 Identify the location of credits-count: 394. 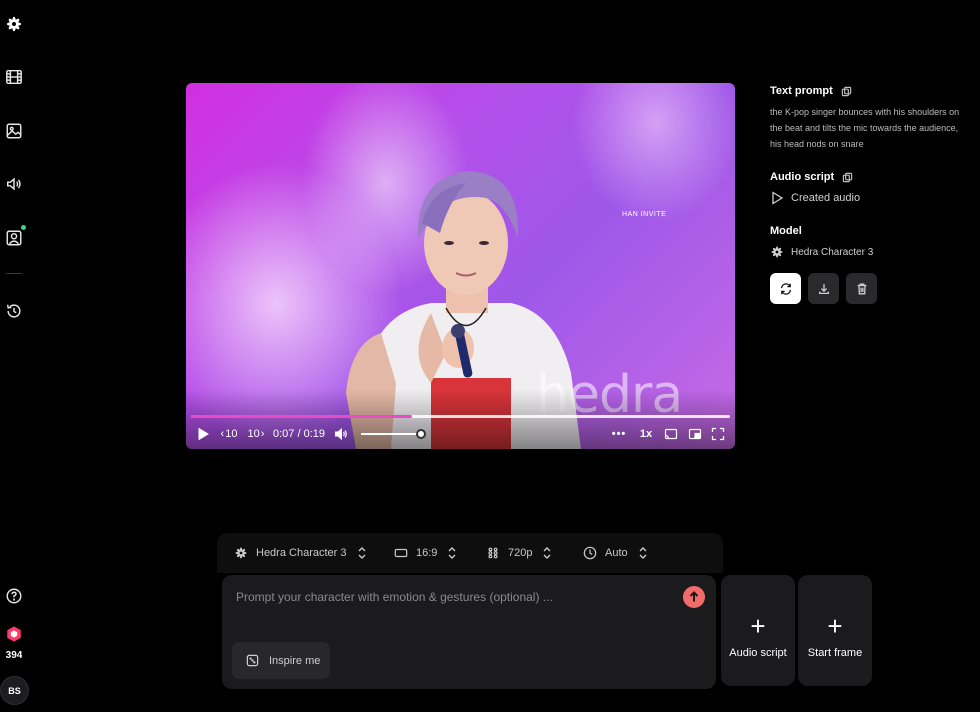
(14, 655).